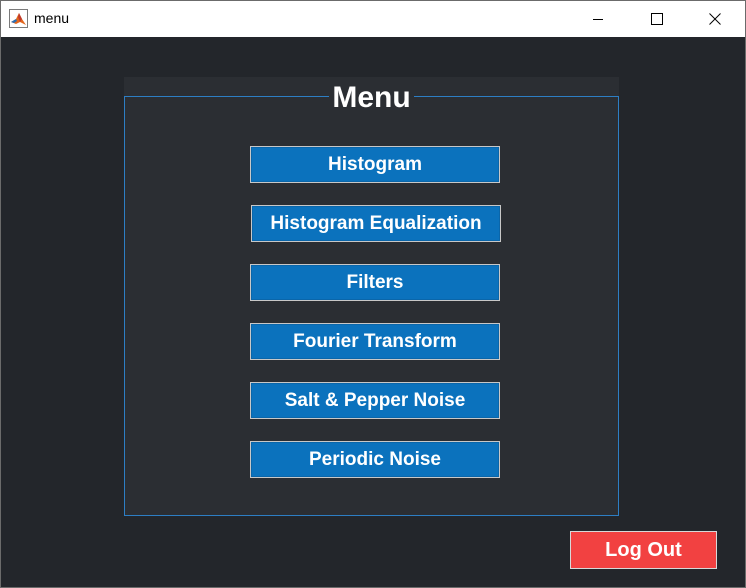 This screenshot has width=746, height=588. What do you see at coordinates (376, 223) in the screenshot?
I see `histogram-equalization-button: Histogram Equalization` at bounding box center [376, 223].